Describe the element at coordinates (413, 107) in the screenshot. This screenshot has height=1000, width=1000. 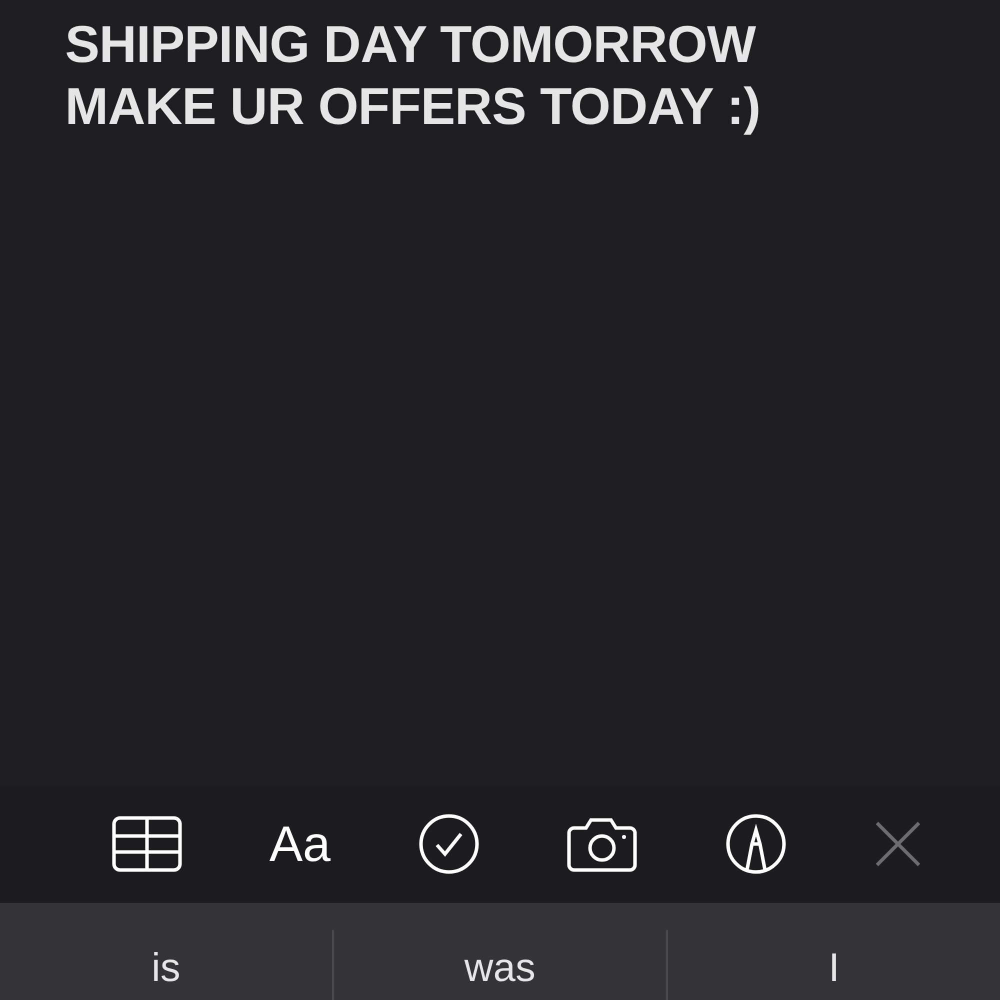
I see `note-text: MAKE UR OFFERS TODAY :)` at that location.